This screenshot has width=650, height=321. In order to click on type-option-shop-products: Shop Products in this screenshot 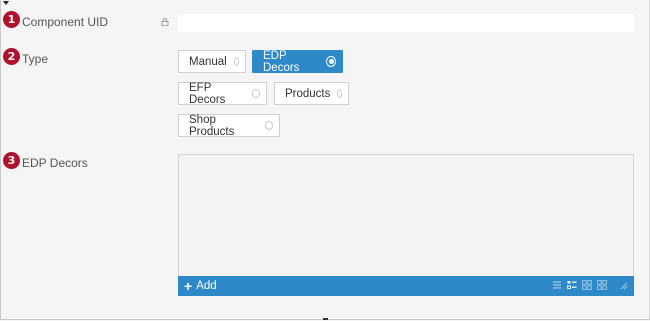, I will do `click(229, 125)`.